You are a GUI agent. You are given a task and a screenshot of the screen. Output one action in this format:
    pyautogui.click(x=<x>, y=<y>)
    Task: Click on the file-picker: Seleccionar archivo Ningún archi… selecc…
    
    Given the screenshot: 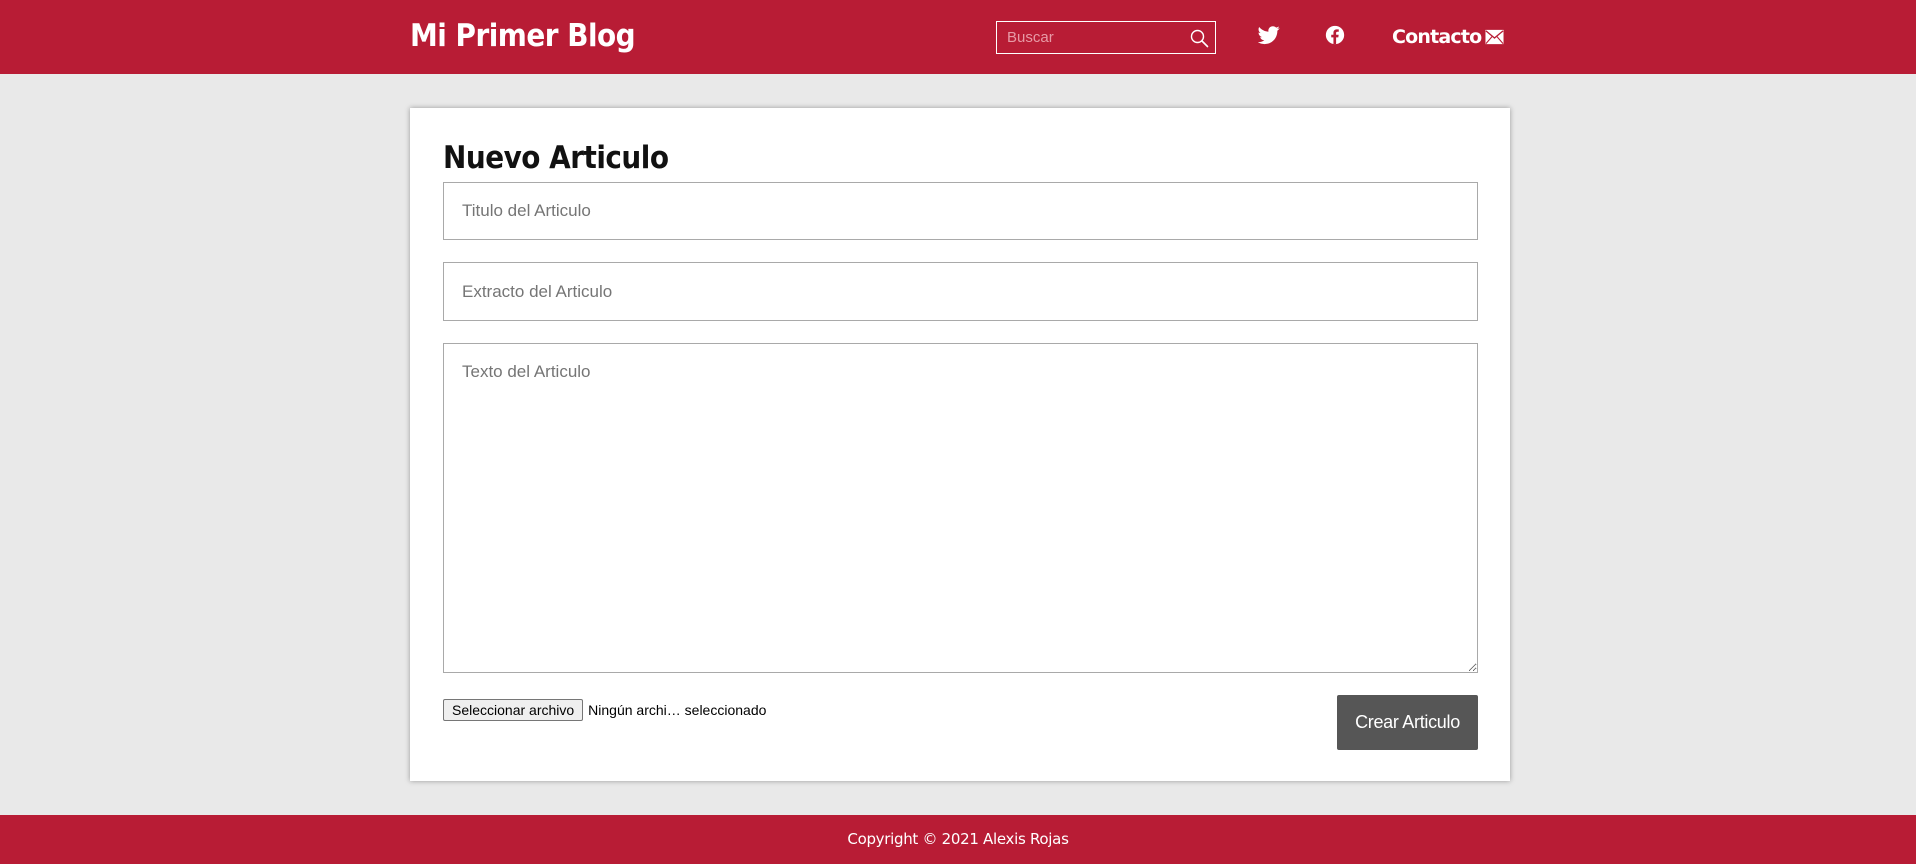 What is the action you would take?
    pyautogui.click(x=604, y=710)
    